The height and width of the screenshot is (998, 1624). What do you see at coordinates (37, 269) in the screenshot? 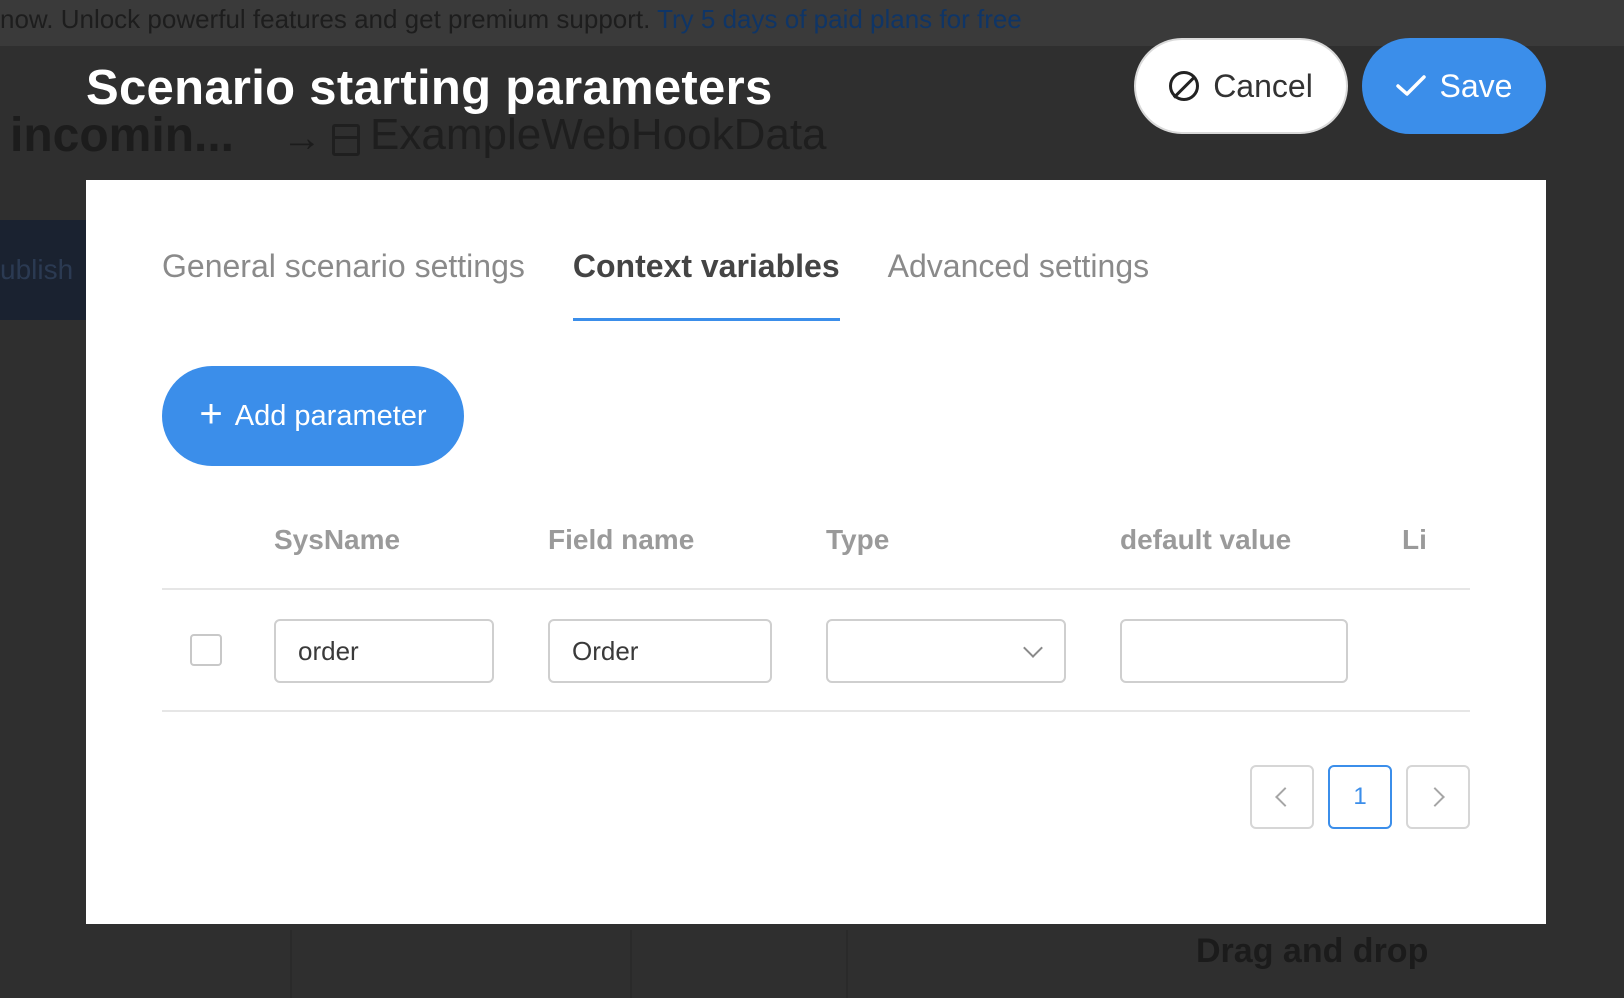
I see `background-publish-label: ublish` at bounding box center [37, 269].